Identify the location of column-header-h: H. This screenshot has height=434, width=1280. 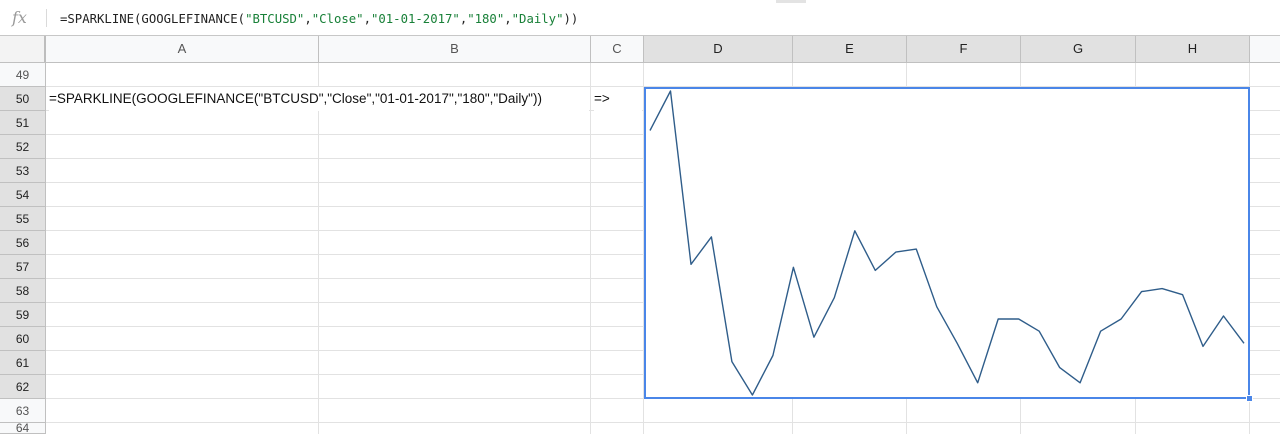
(1193, 49).